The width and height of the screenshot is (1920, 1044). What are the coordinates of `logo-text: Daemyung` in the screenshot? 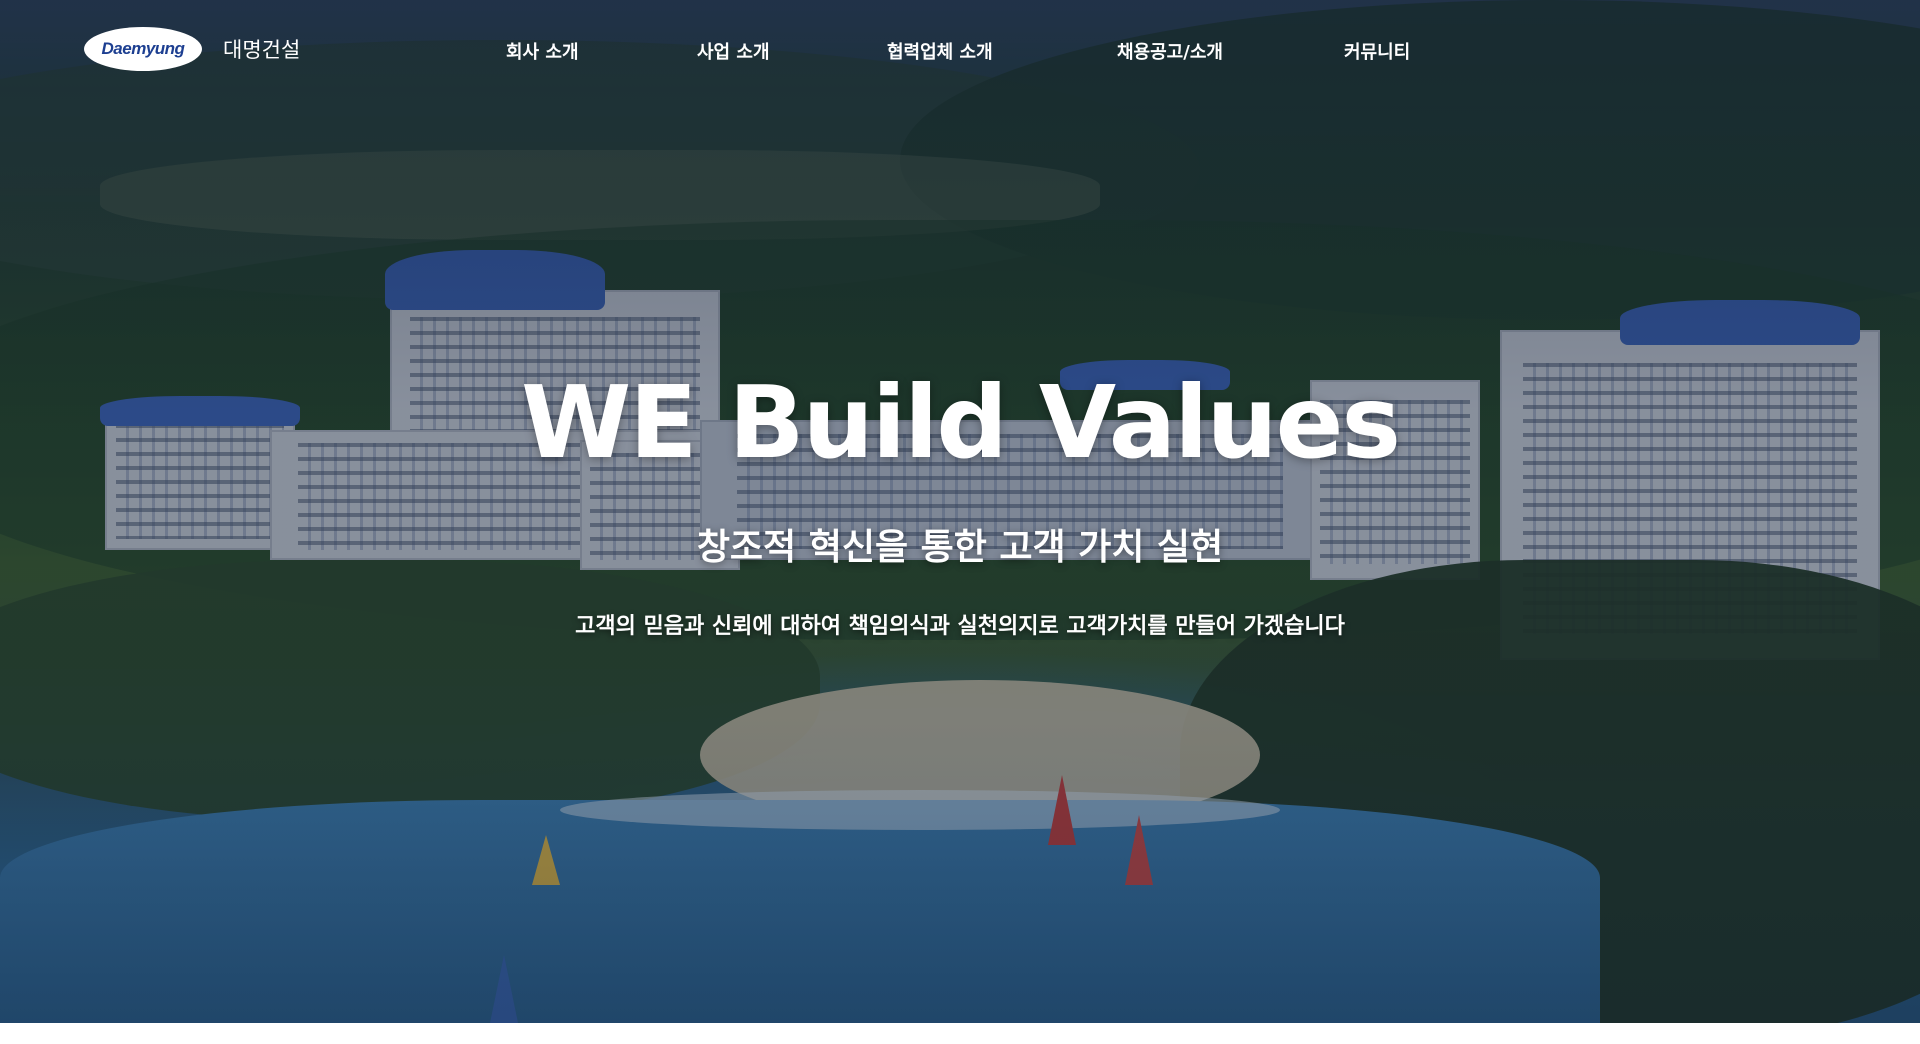 It's located at (143, 48).